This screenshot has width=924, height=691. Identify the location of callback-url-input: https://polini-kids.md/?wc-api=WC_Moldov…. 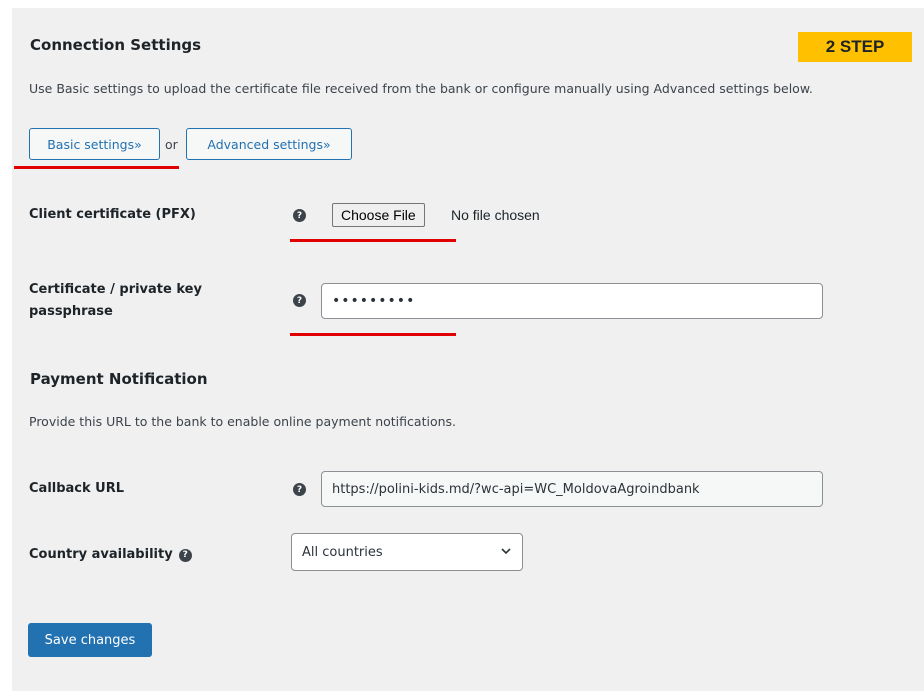
(572, 489).